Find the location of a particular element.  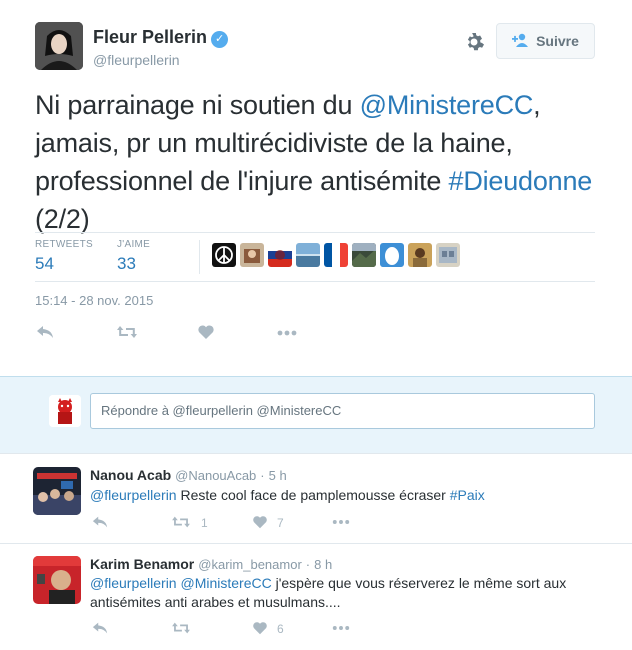

verified-badge-icon: ✓ is located at coordinates (220, 39).